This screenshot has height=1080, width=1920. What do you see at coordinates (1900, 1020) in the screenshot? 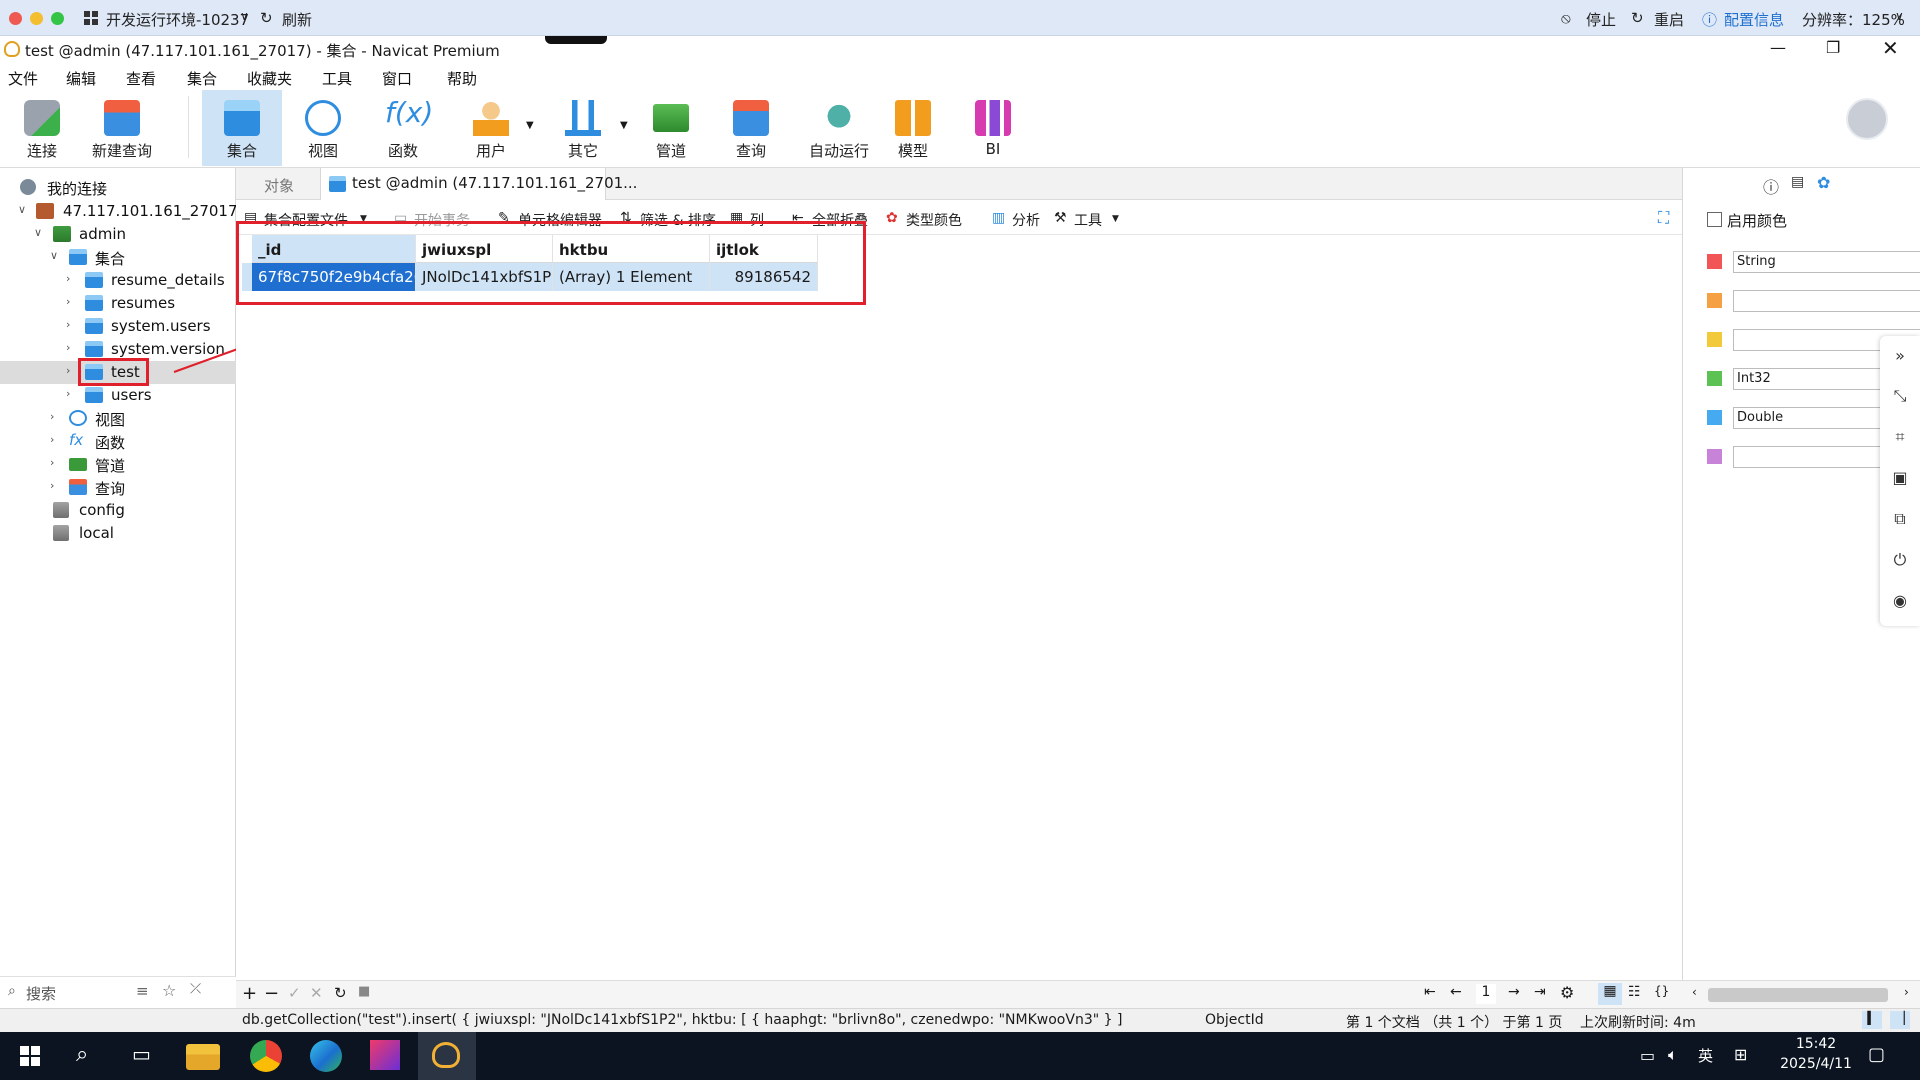
I see `panel-toggle-icon: ▕` at bounding box center [1900, 1020].